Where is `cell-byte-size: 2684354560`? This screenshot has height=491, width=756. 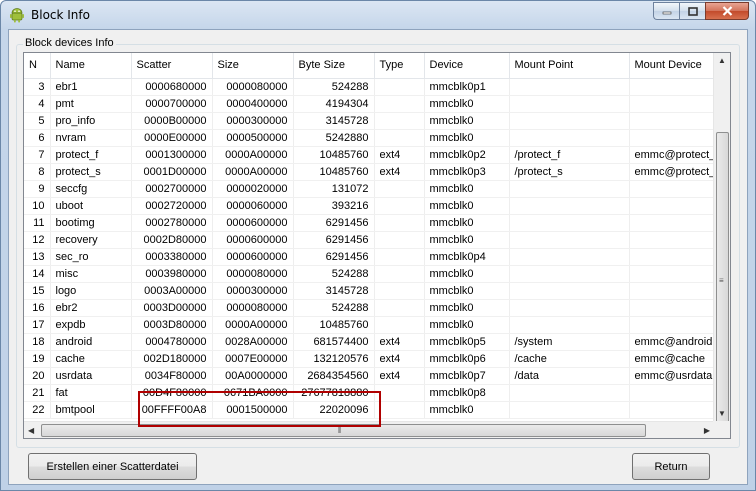
cell-byte-size: 2684354560 is located at coordinates (334, 376).